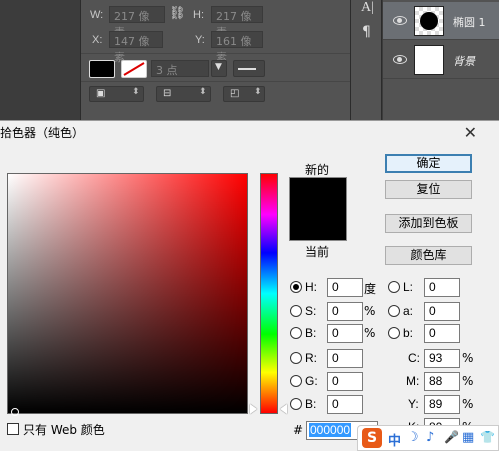 The height and width of the screenshot is (451, 499). Describe the element at coordinates (219, 68) in the screenshot. I see `stroke-width-dropdown: ▼` at that location.